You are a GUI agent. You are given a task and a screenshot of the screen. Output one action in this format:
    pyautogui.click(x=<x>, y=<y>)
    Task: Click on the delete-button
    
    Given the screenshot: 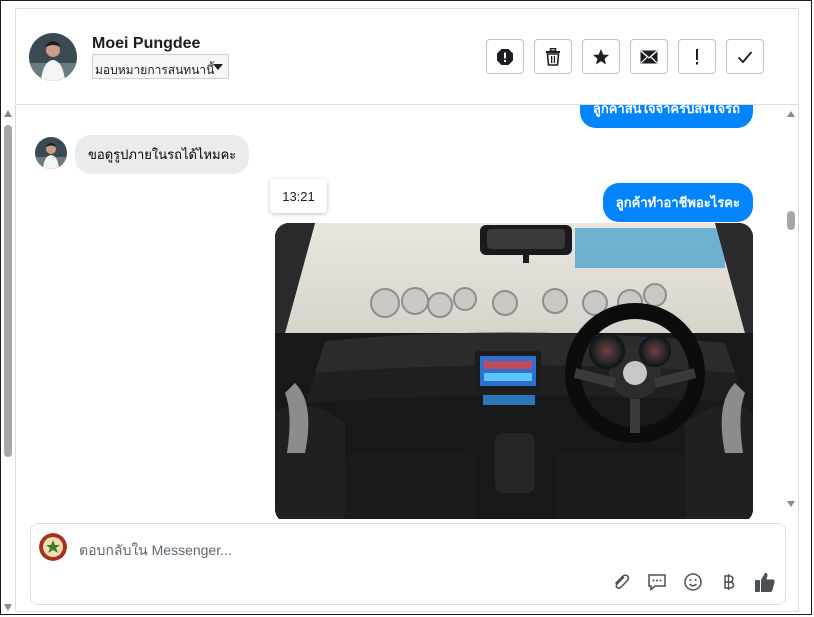 What is the action you would take?
    pyautogui.click(x=553, y=56)
    